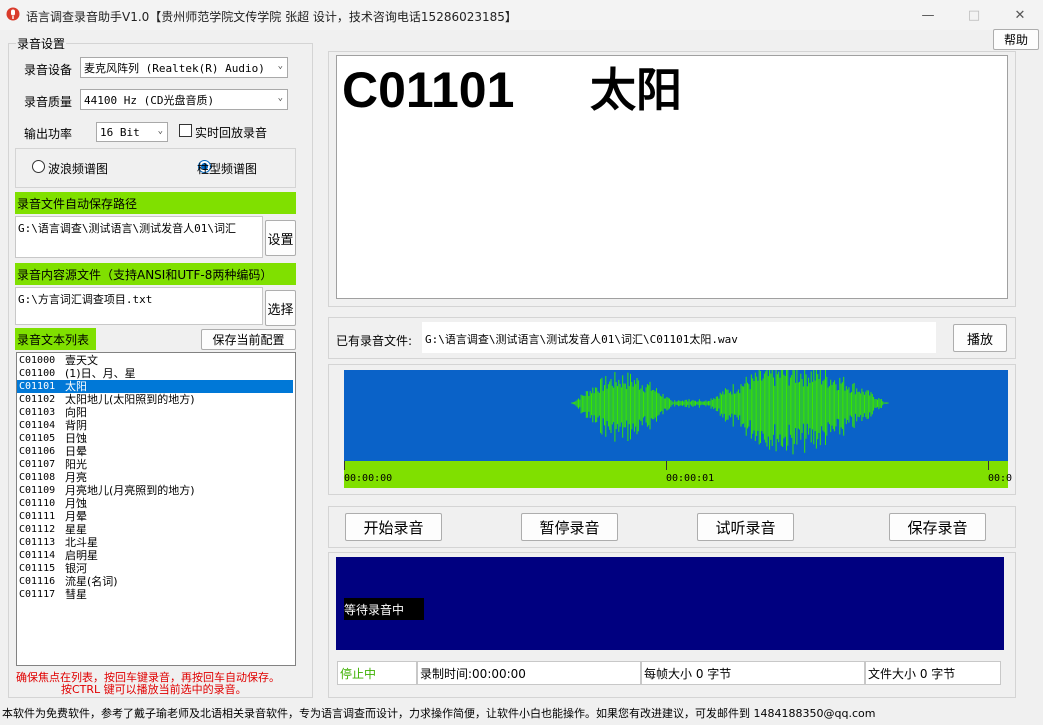 The width and height of the screenshot is (1043, 725). What do you see at coordinates (428, 90) in the screenshot?
I see `display-code: C01101` at bounding box center [428, 90].